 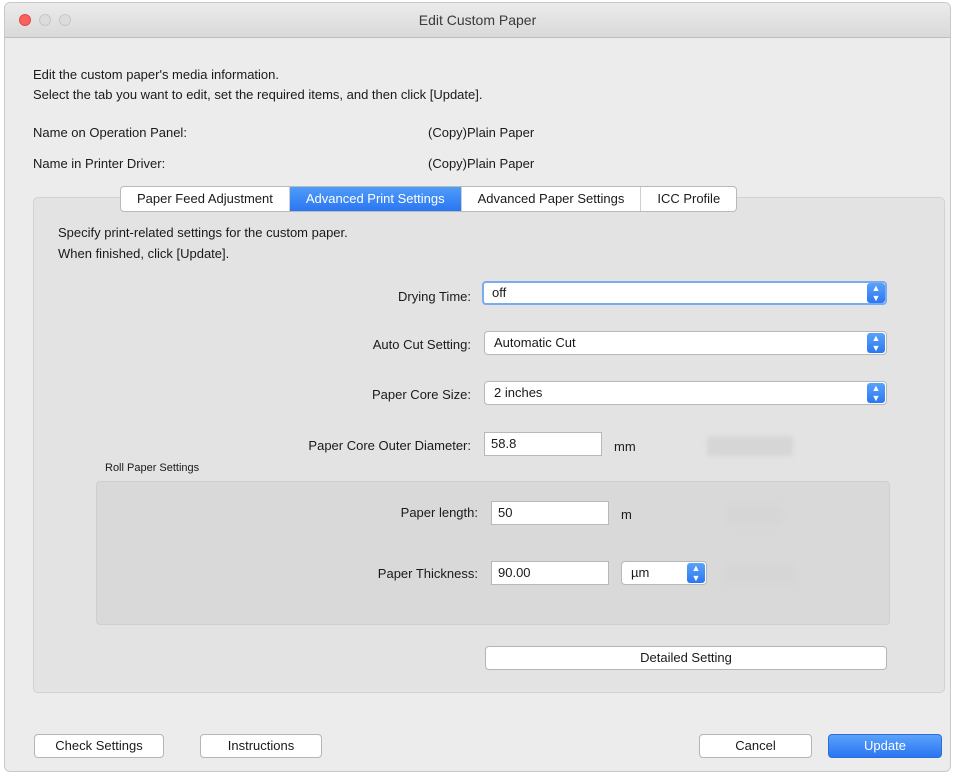 What do you see at coordinates (885, 746) in the screenshot?
I see `update-button: Update` at bounding box center [885, 746].